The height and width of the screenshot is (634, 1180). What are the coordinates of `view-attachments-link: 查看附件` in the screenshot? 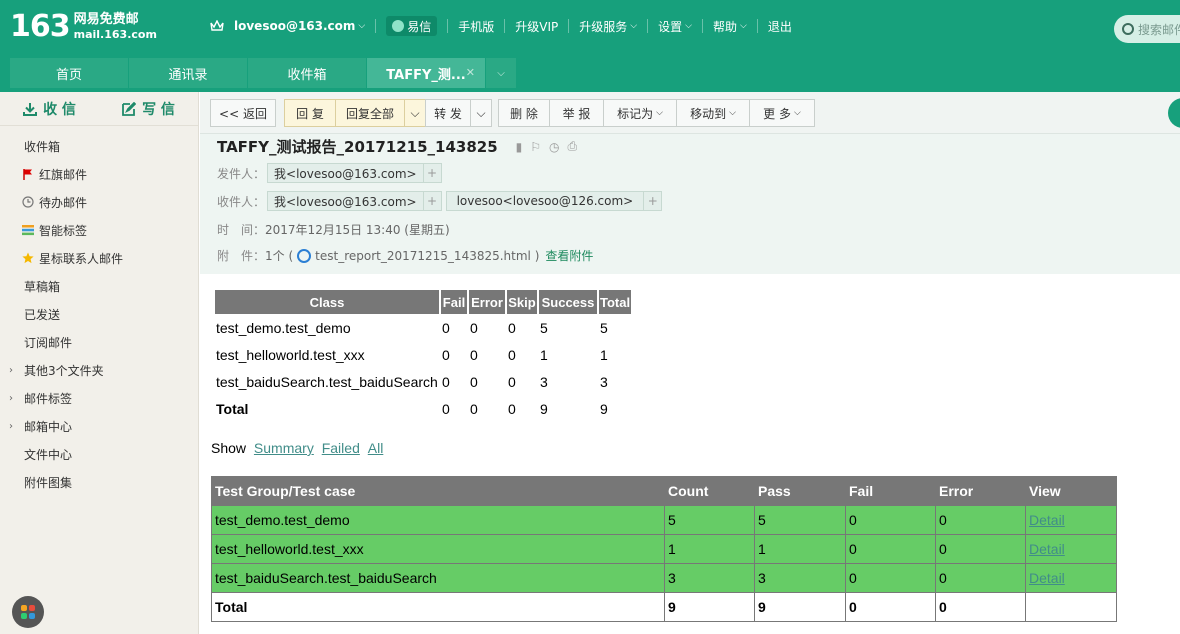 It's located at (569, 255).